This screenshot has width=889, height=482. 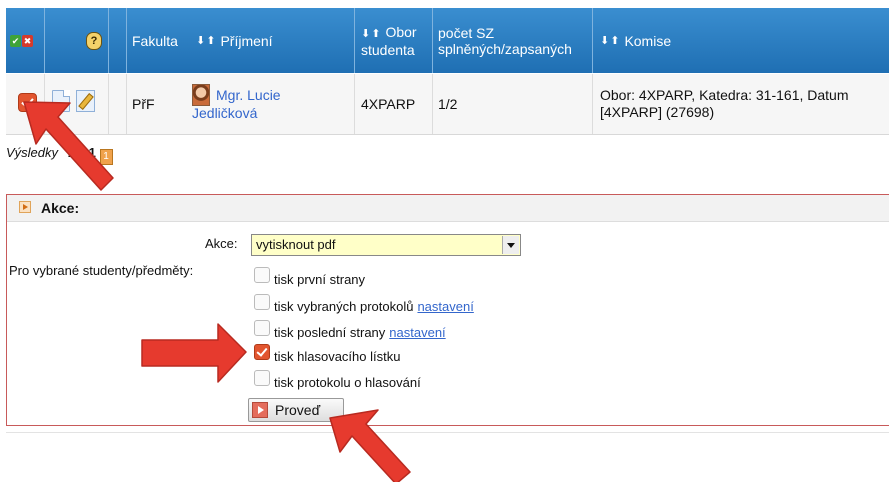 I want to click on option-label: tisk hlasovacího lístku, so click(x=337, y=356).